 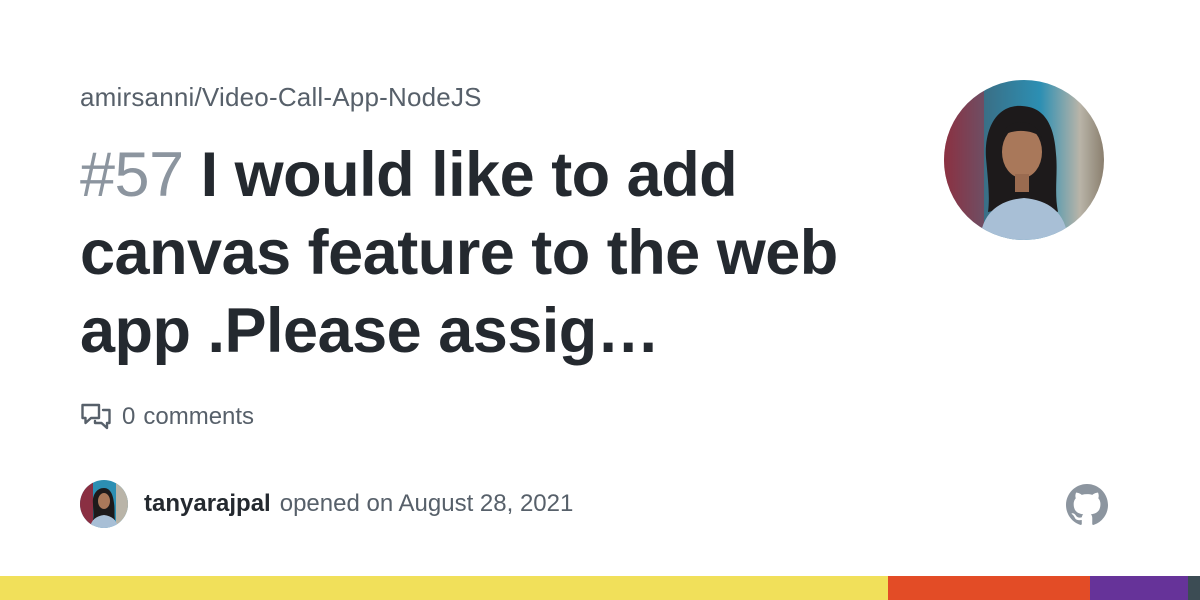 What do you see at coordinates (281, 97) in the screenshot?
I see `repo-name: amirsanni/Video-Call-App-NodeJS` at bounding box center [281, 97].